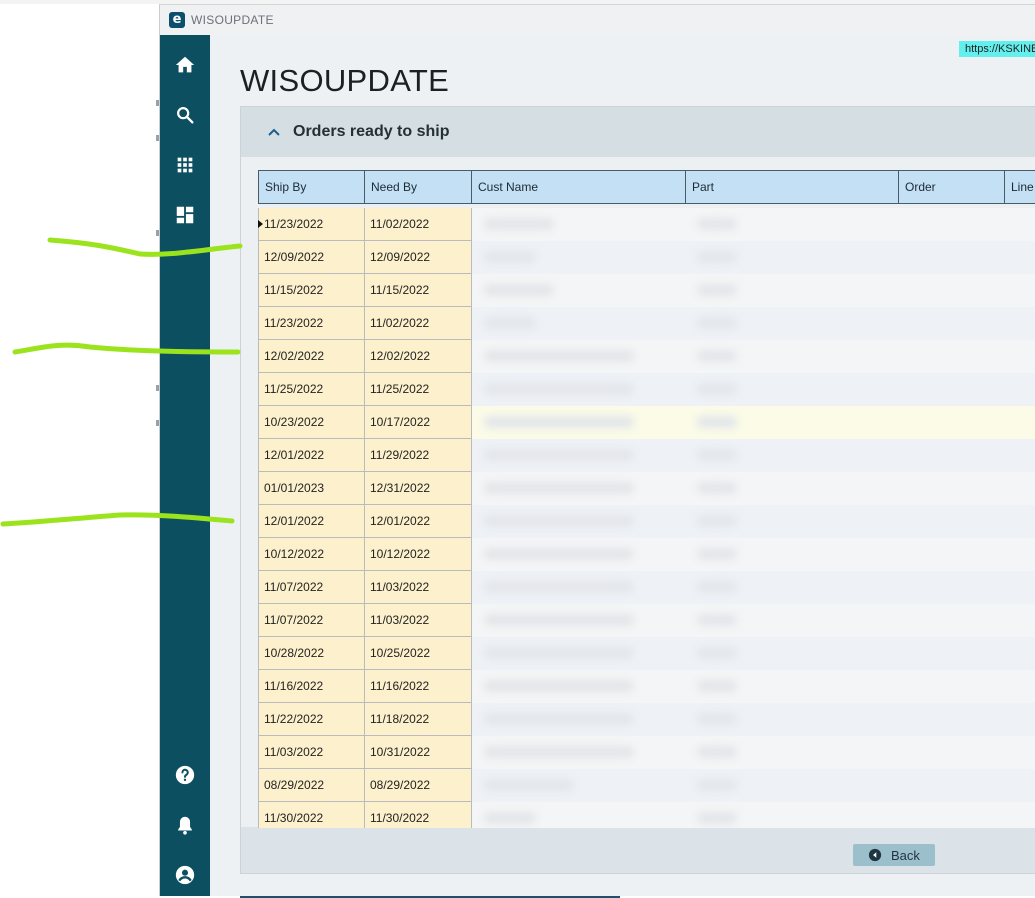 Image resolution: width=1035 pixels, height=898 pixels. Describe the element at coordinates (274, 132) in the screenshot. I see `collapse-button` at that location.